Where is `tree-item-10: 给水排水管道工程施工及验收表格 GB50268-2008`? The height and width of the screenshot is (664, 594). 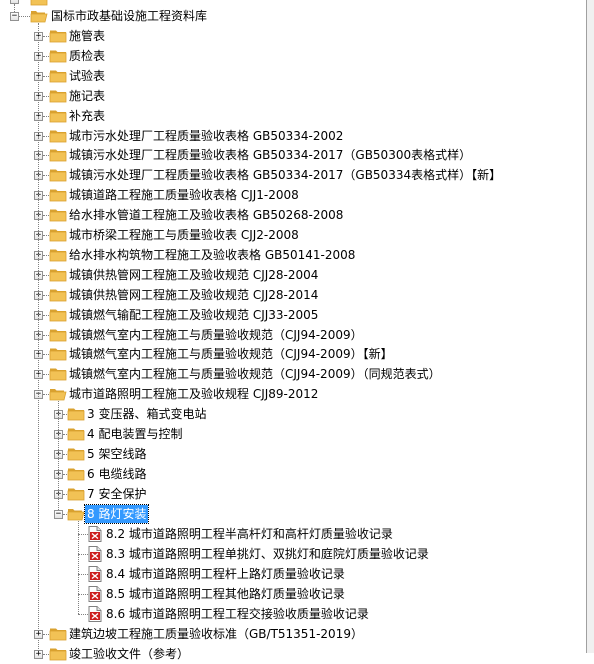 tree-item-10: 给水排水管道工程施工及验收表格 GB50268-2008 is located at coordinates (206, 215).